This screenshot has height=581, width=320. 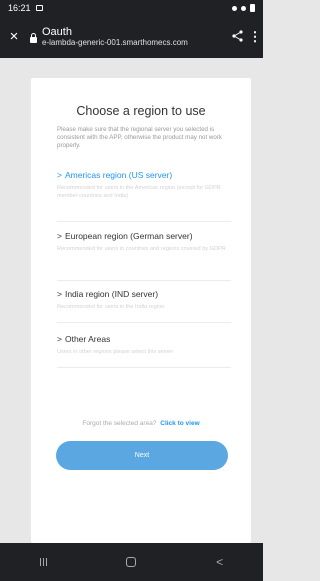 I want to click on wifi-icon, so click(x=243, y=8).